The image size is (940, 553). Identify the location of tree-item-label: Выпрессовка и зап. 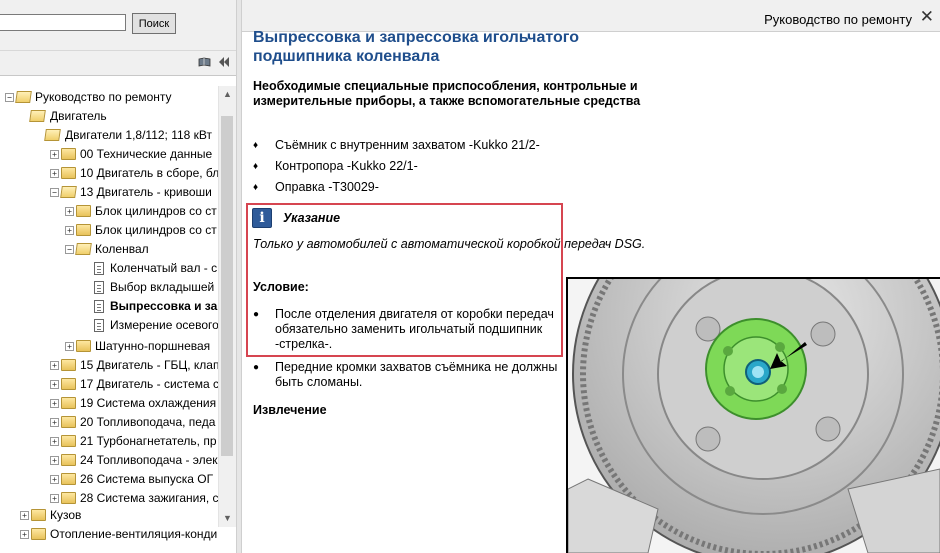
(164, 306).